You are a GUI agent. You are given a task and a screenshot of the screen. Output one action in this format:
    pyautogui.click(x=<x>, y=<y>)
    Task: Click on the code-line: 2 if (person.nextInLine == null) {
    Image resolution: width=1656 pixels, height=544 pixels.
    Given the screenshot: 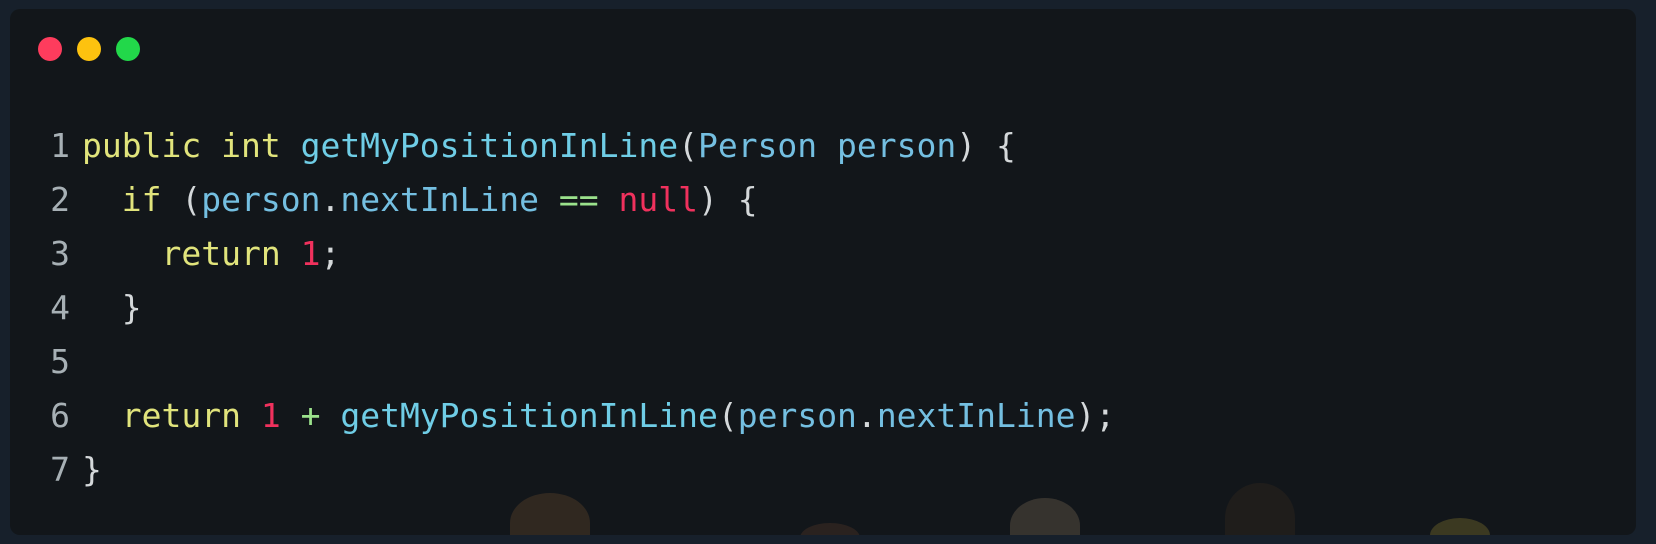 What is the action you would take?
    pyautogui.click(x=562, y=200)
    